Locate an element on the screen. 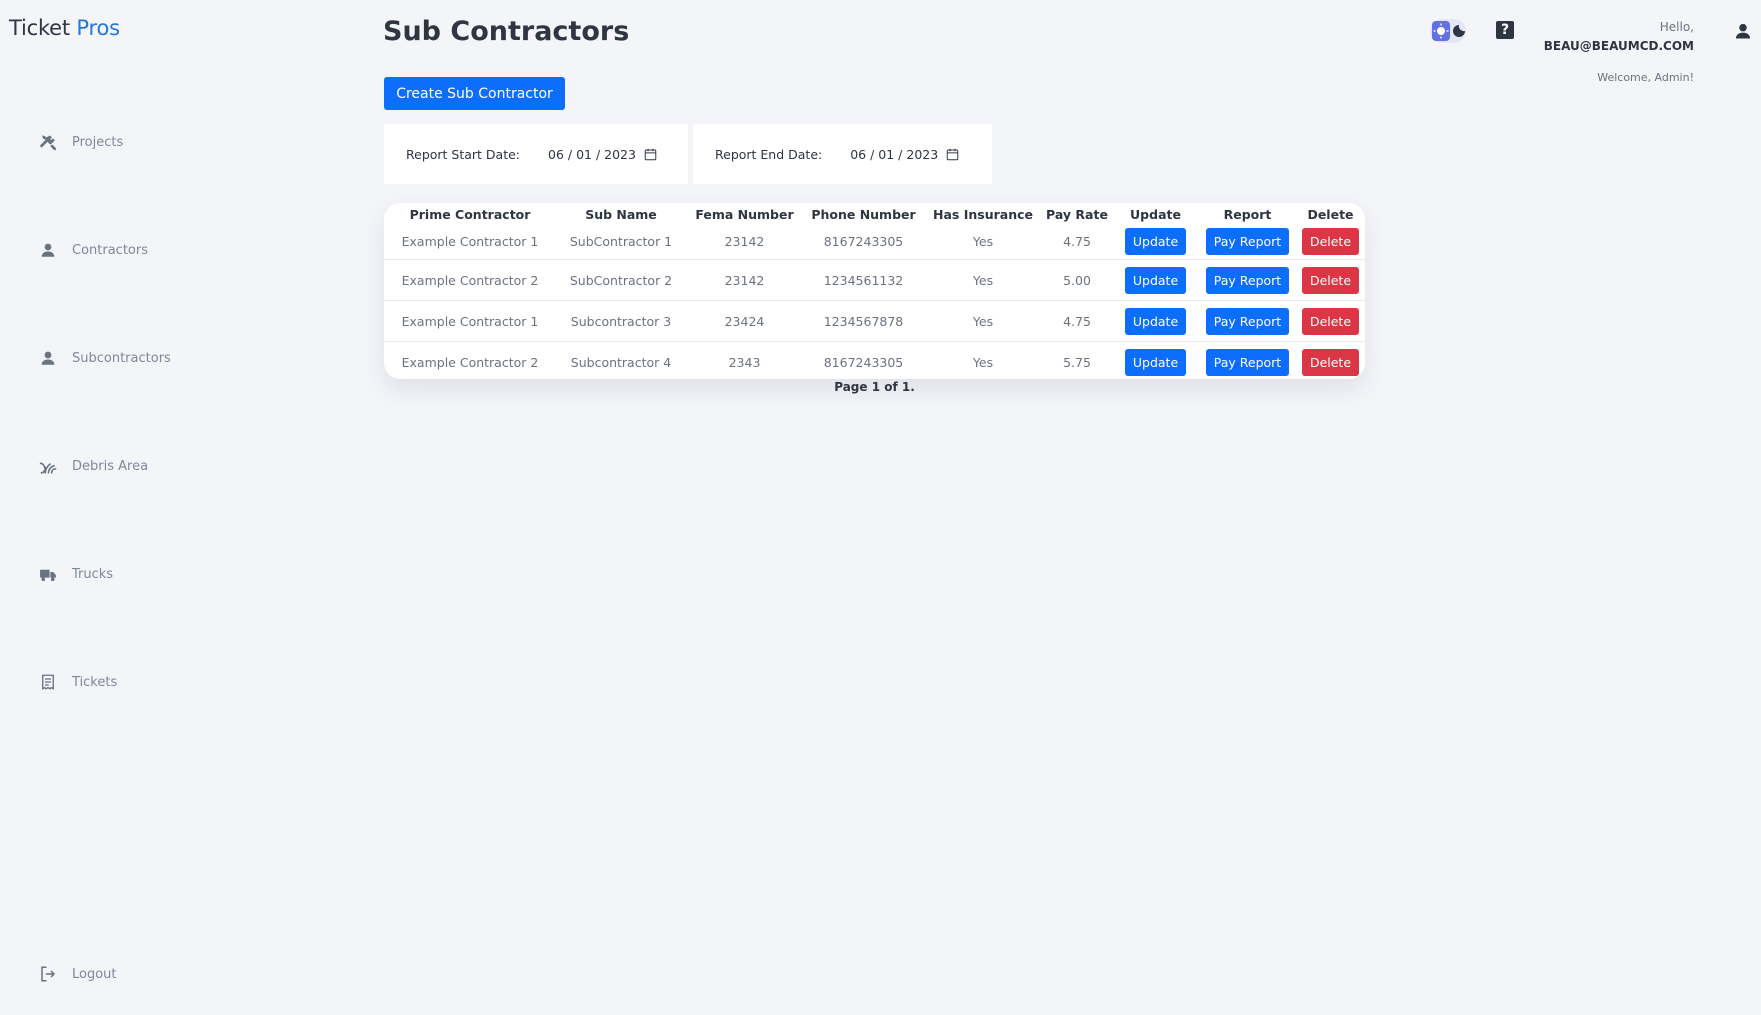  grass-icon is located at coordinates (48, 466).